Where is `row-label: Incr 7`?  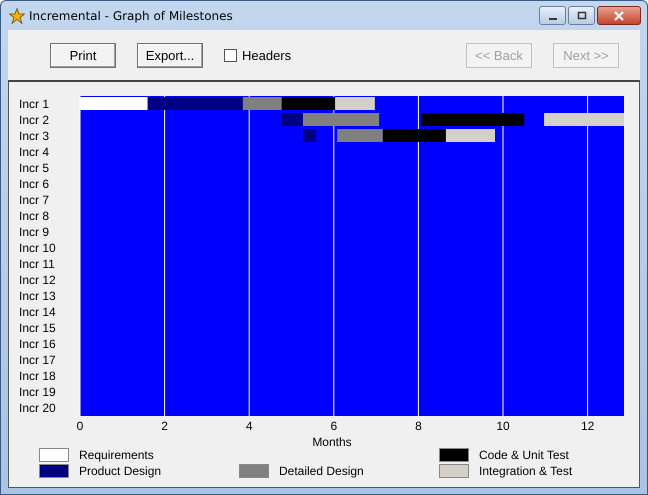 row-label: Incr 7 is located at coordinates (34, 200).